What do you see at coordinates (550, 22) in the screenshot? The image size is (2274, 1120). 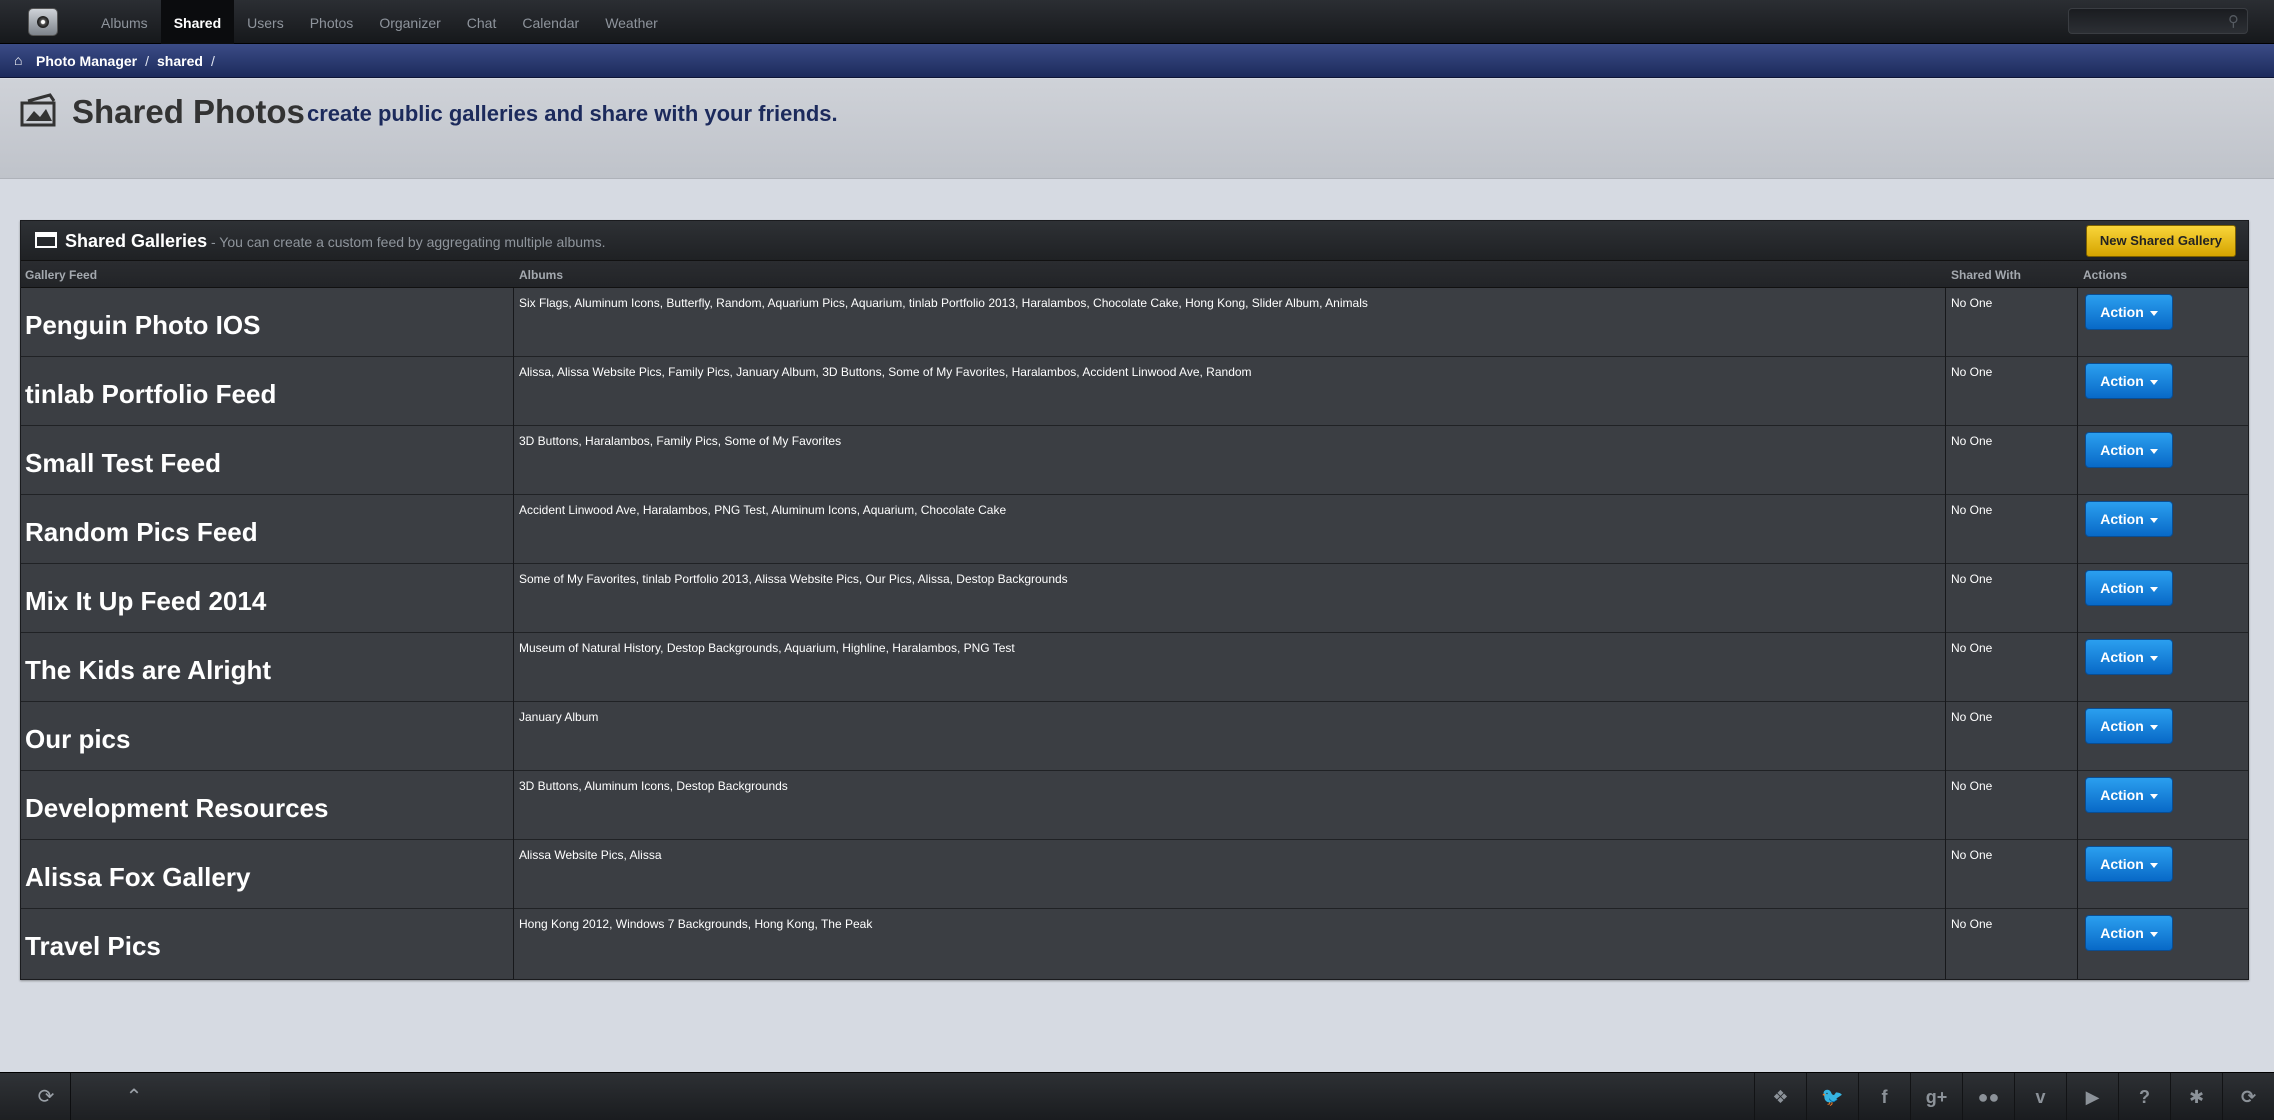 I see `nav-item-calendar: Calendar` at bounding box center [550, 22].